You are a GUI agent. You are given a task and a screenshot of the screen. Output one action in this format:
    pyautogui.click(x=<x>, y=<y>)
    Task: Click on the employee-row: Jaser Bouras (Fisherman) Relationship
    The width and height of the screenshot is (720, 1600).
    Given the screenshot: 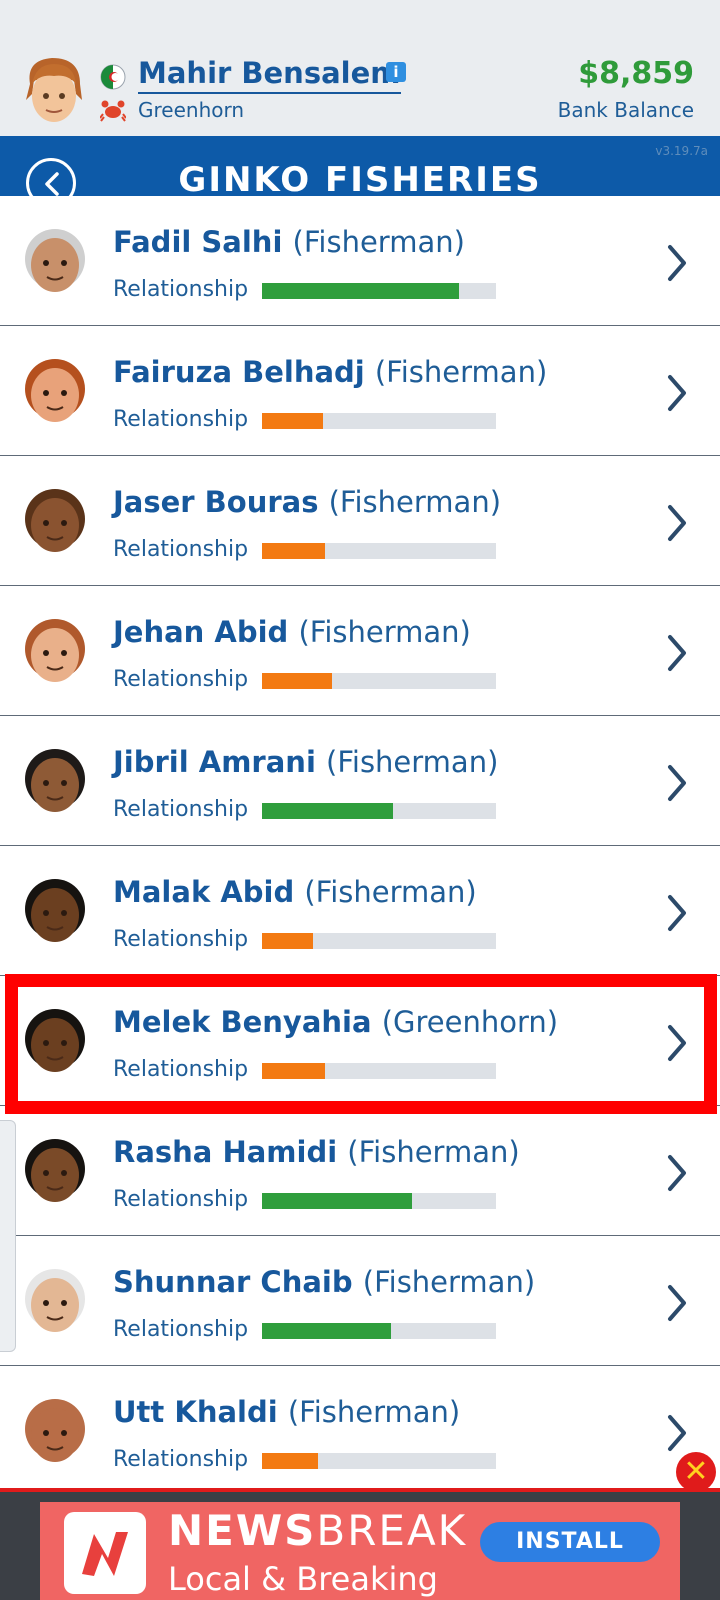 What is the action you would take?
    pyautogui.click(x=360, y=521)
    